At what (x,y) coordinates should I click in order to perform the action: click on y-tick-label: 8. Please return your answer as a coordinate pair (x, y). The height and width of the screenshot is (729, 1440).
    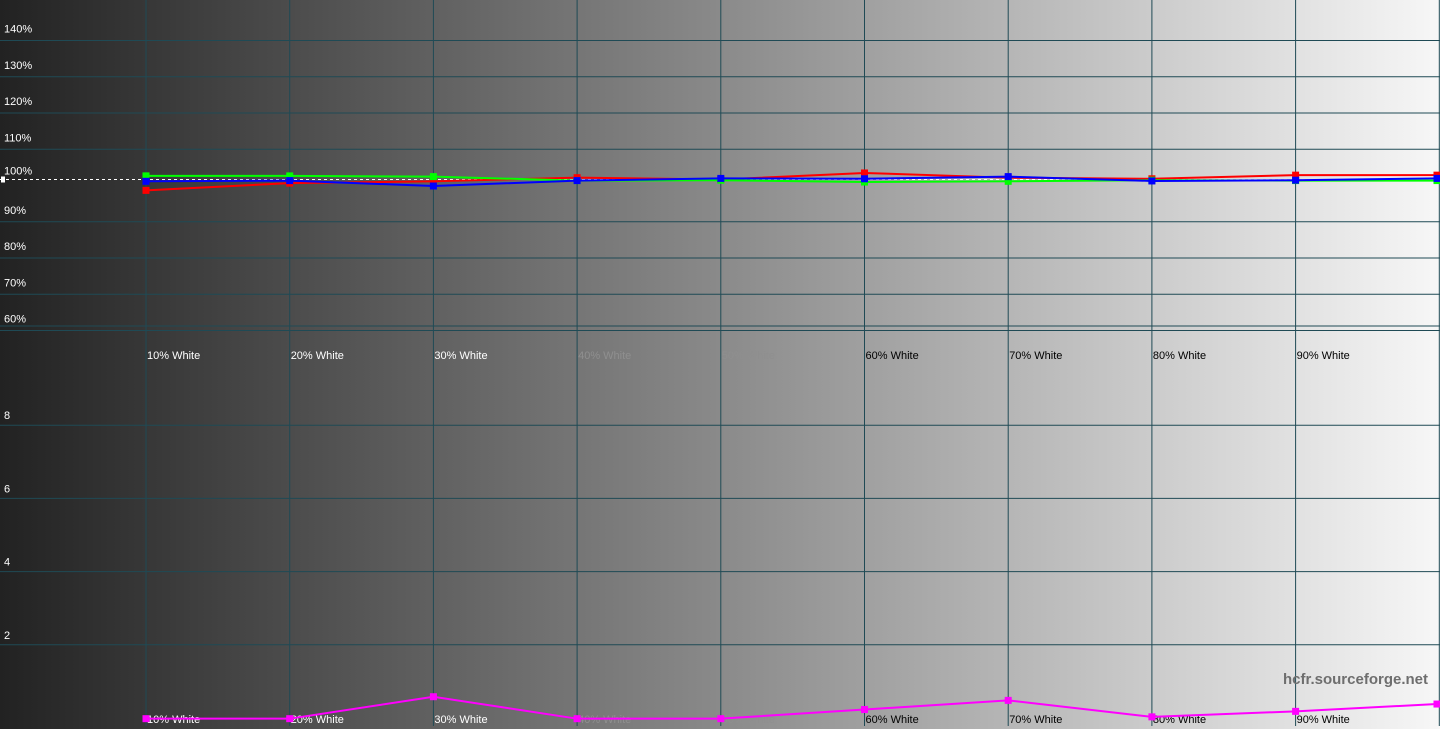
    Looking at the image, I should click on (7, 416).